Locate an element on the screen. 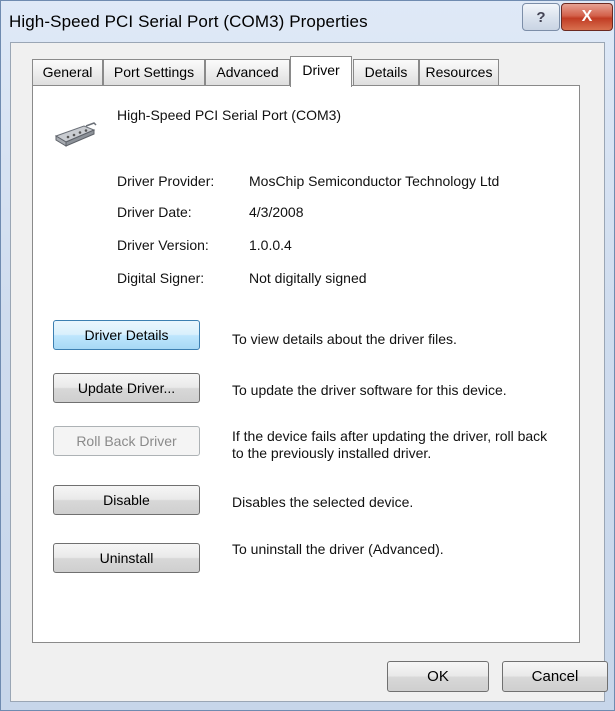  tab-general: General is located at coordinates (67, 72).